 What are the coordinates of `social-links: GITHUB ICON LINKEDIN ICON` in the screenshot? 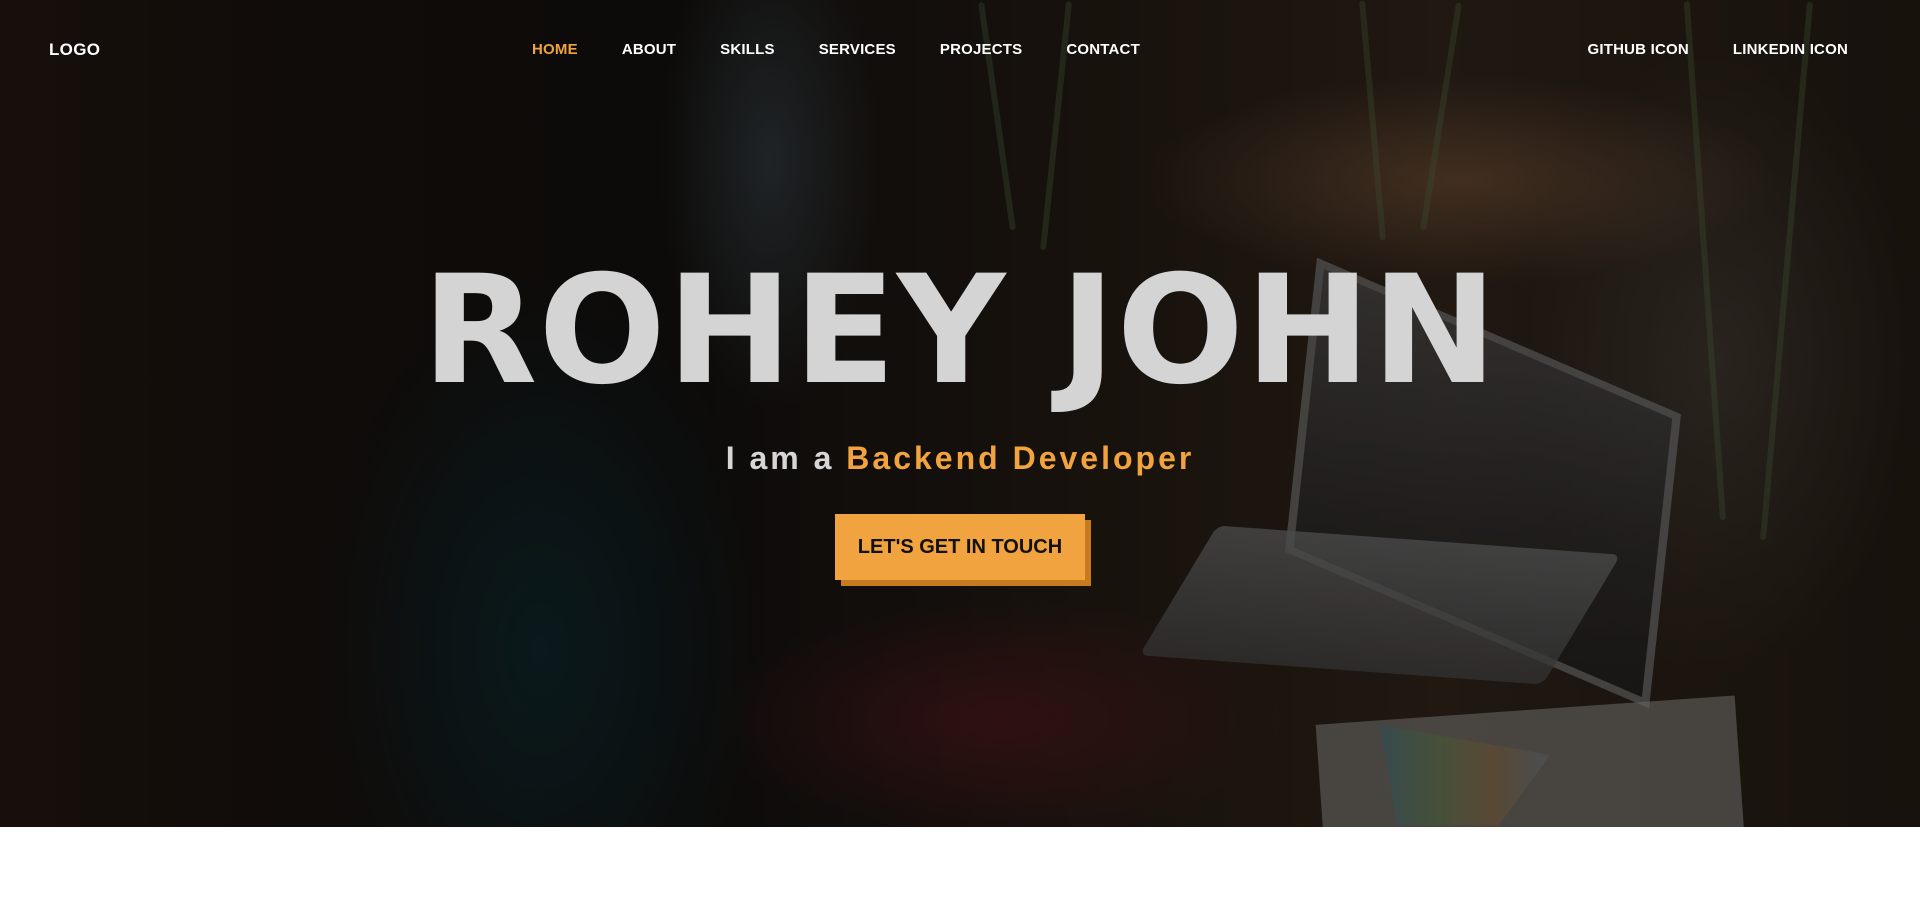 It's located at (1696, 49).